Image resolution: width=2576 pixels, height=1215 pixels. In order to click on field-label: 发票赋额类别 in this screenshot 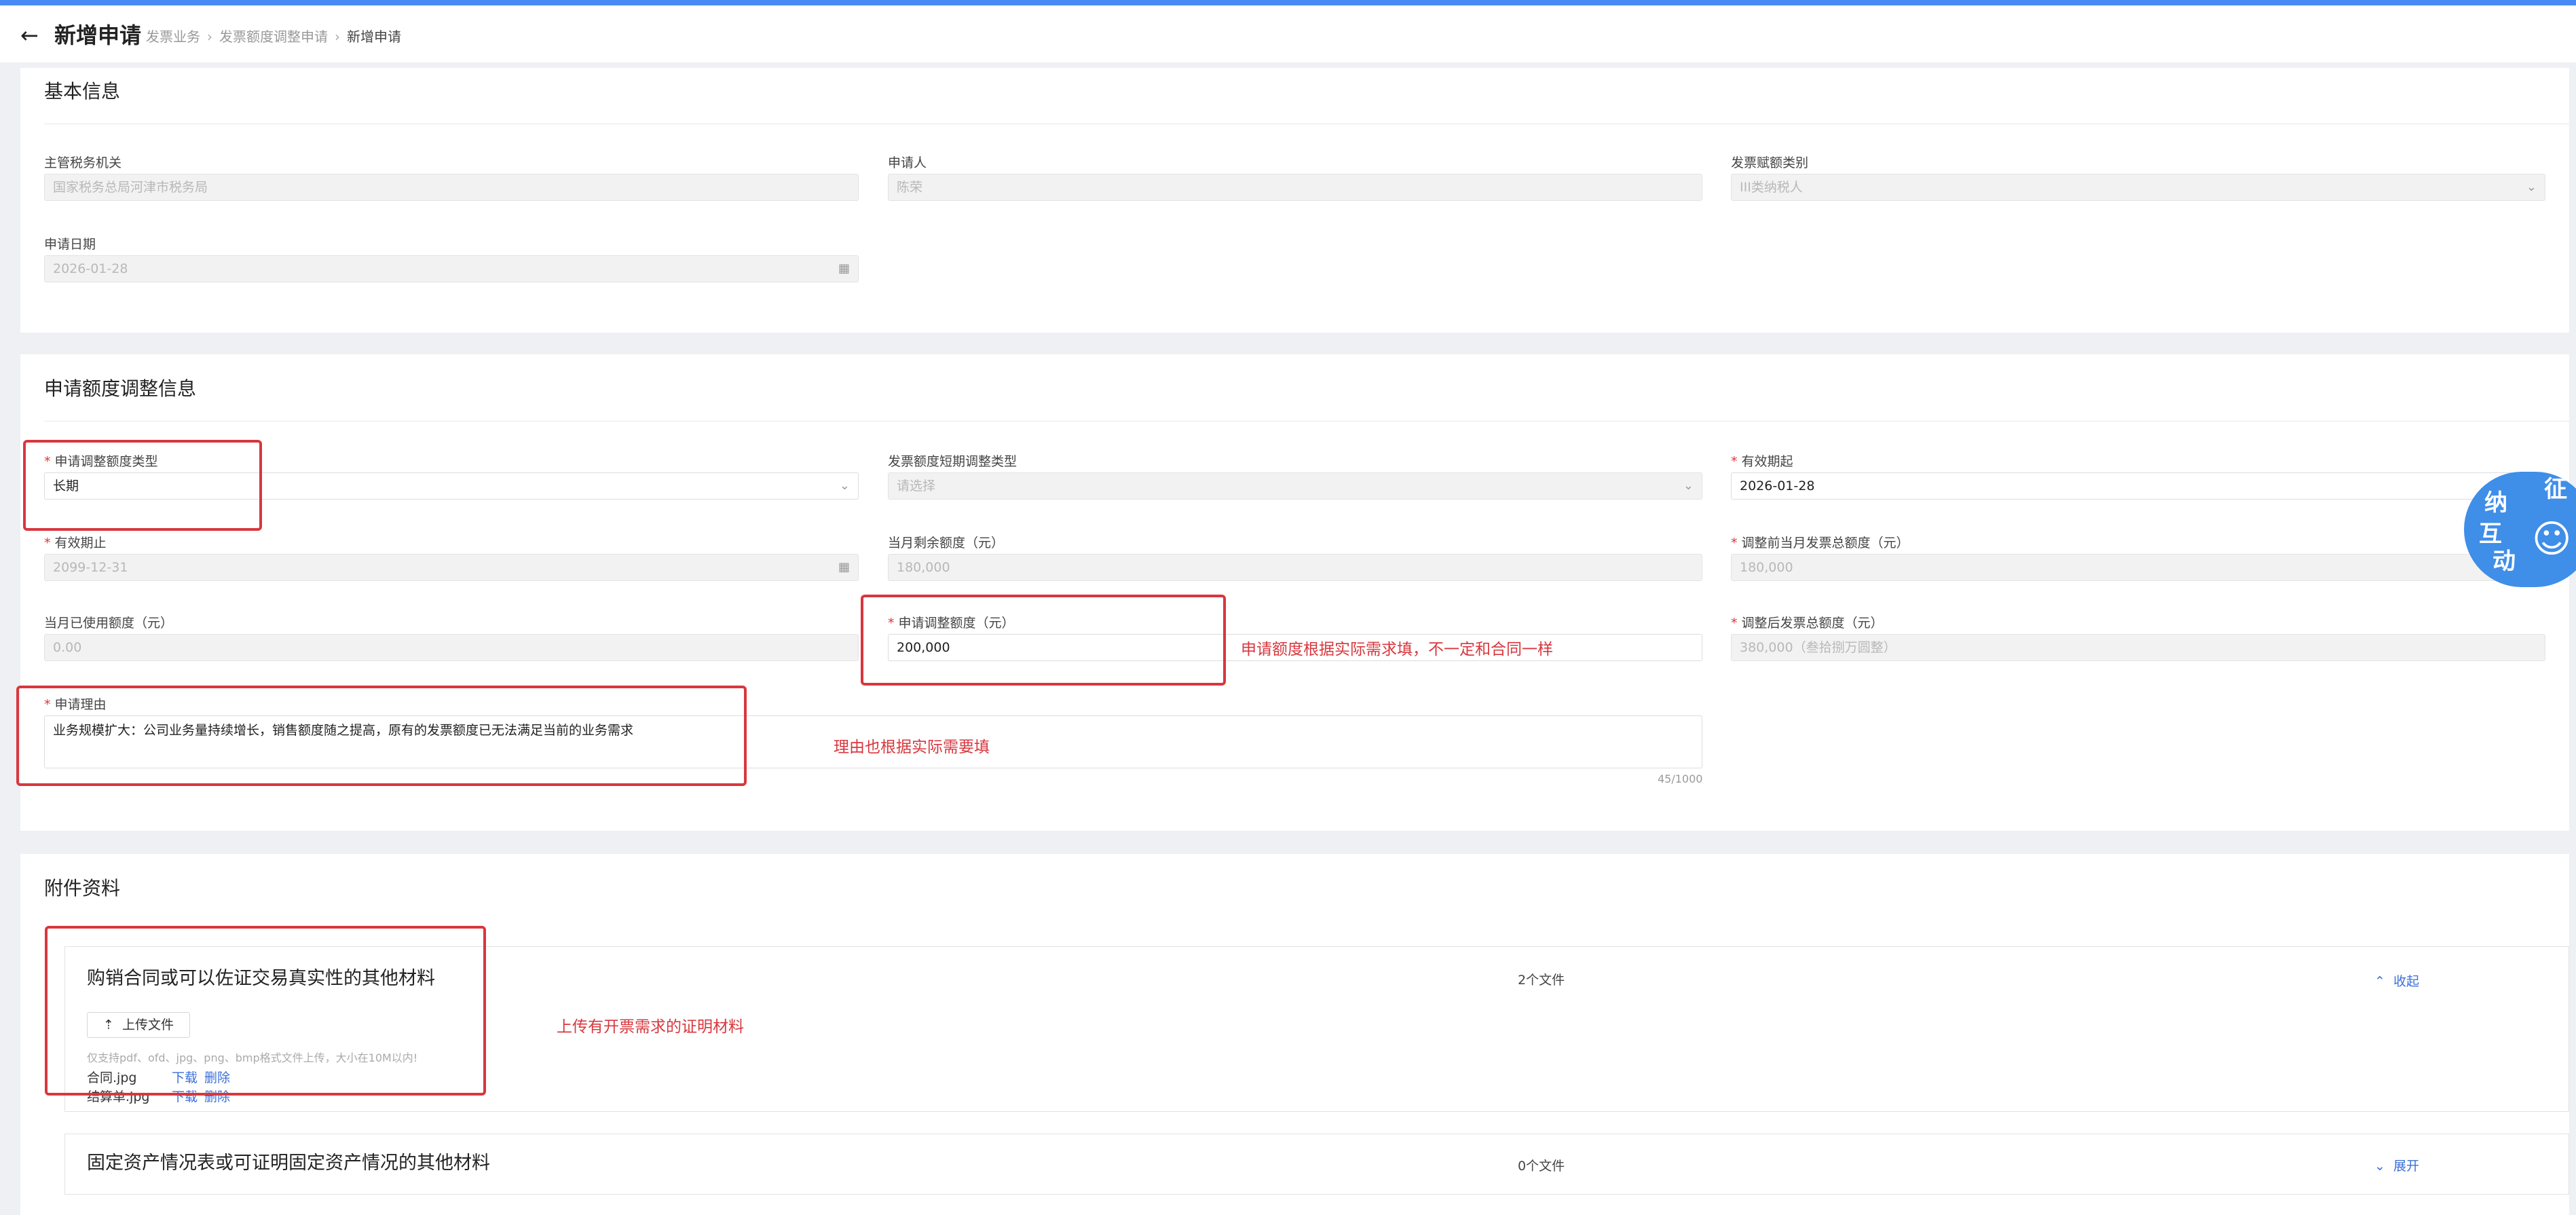, I will do `click(1770, 162)`.